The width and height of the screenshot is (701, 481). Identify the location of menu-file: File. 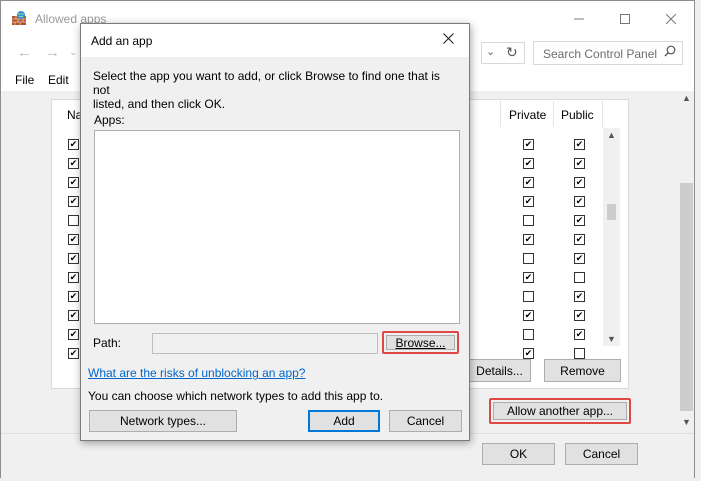
(24, 80).